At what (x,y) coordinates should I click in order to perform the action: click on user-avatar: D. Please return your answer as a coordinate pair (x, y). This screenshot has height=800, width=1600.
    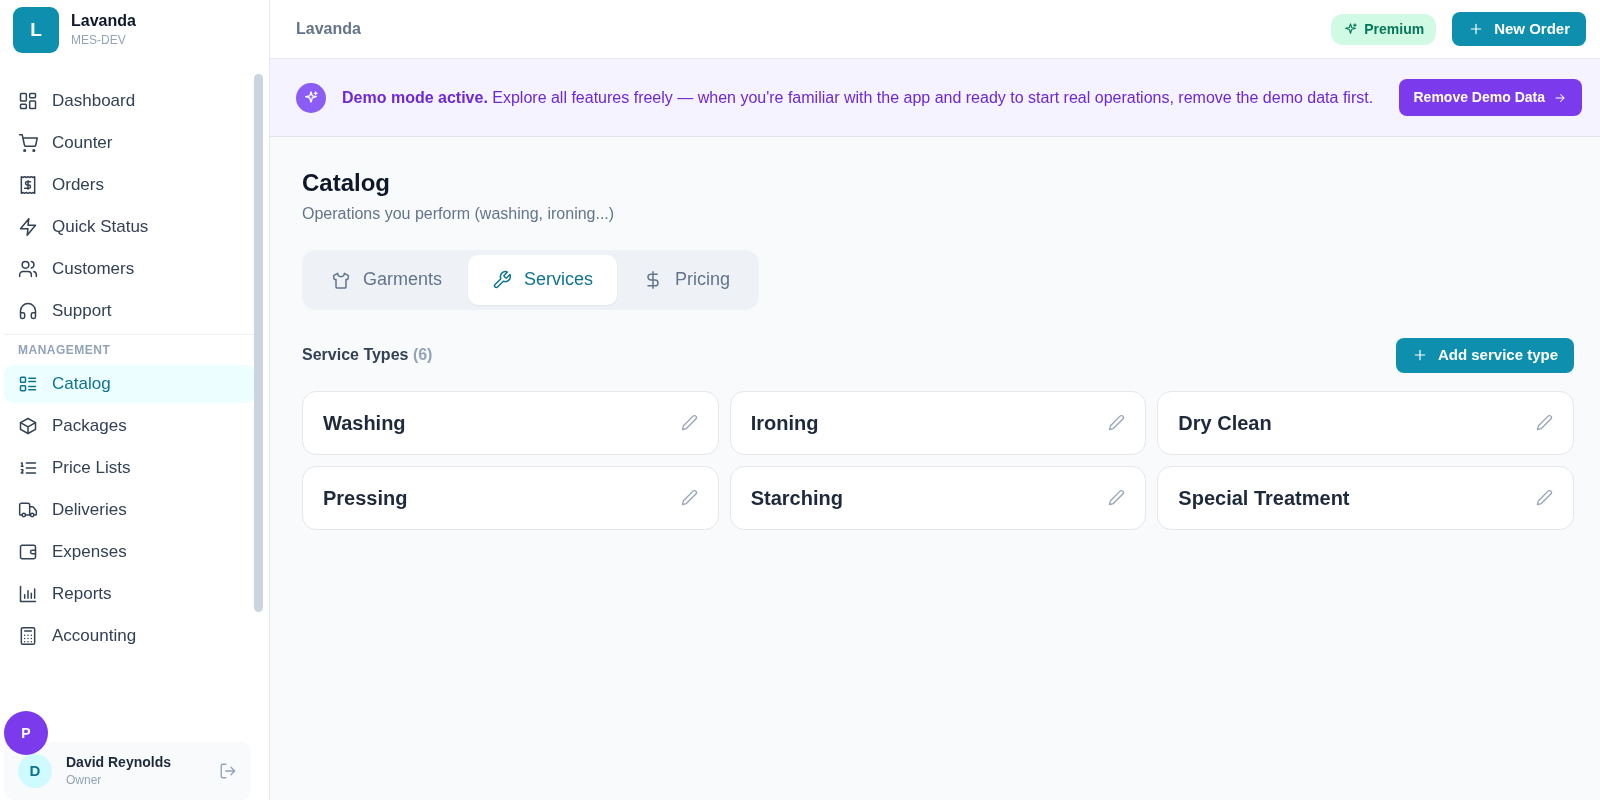
    Looking at the image, I should click on (35, 771).